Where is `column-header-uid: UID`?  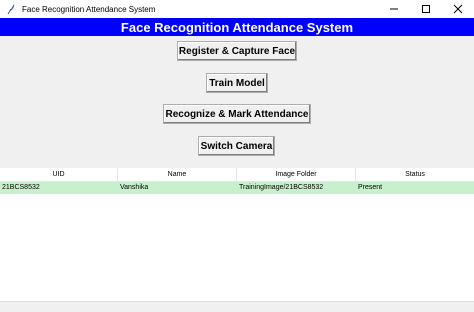
column-header-uid: UID is located at coordinates (59, 174).